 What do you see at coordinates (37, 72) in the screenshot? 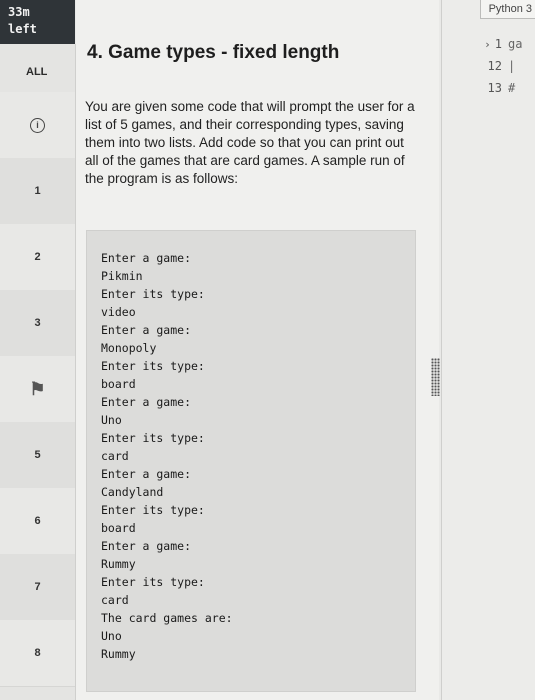
I see `nav-all: ALL` at bounding box center [37, 72].